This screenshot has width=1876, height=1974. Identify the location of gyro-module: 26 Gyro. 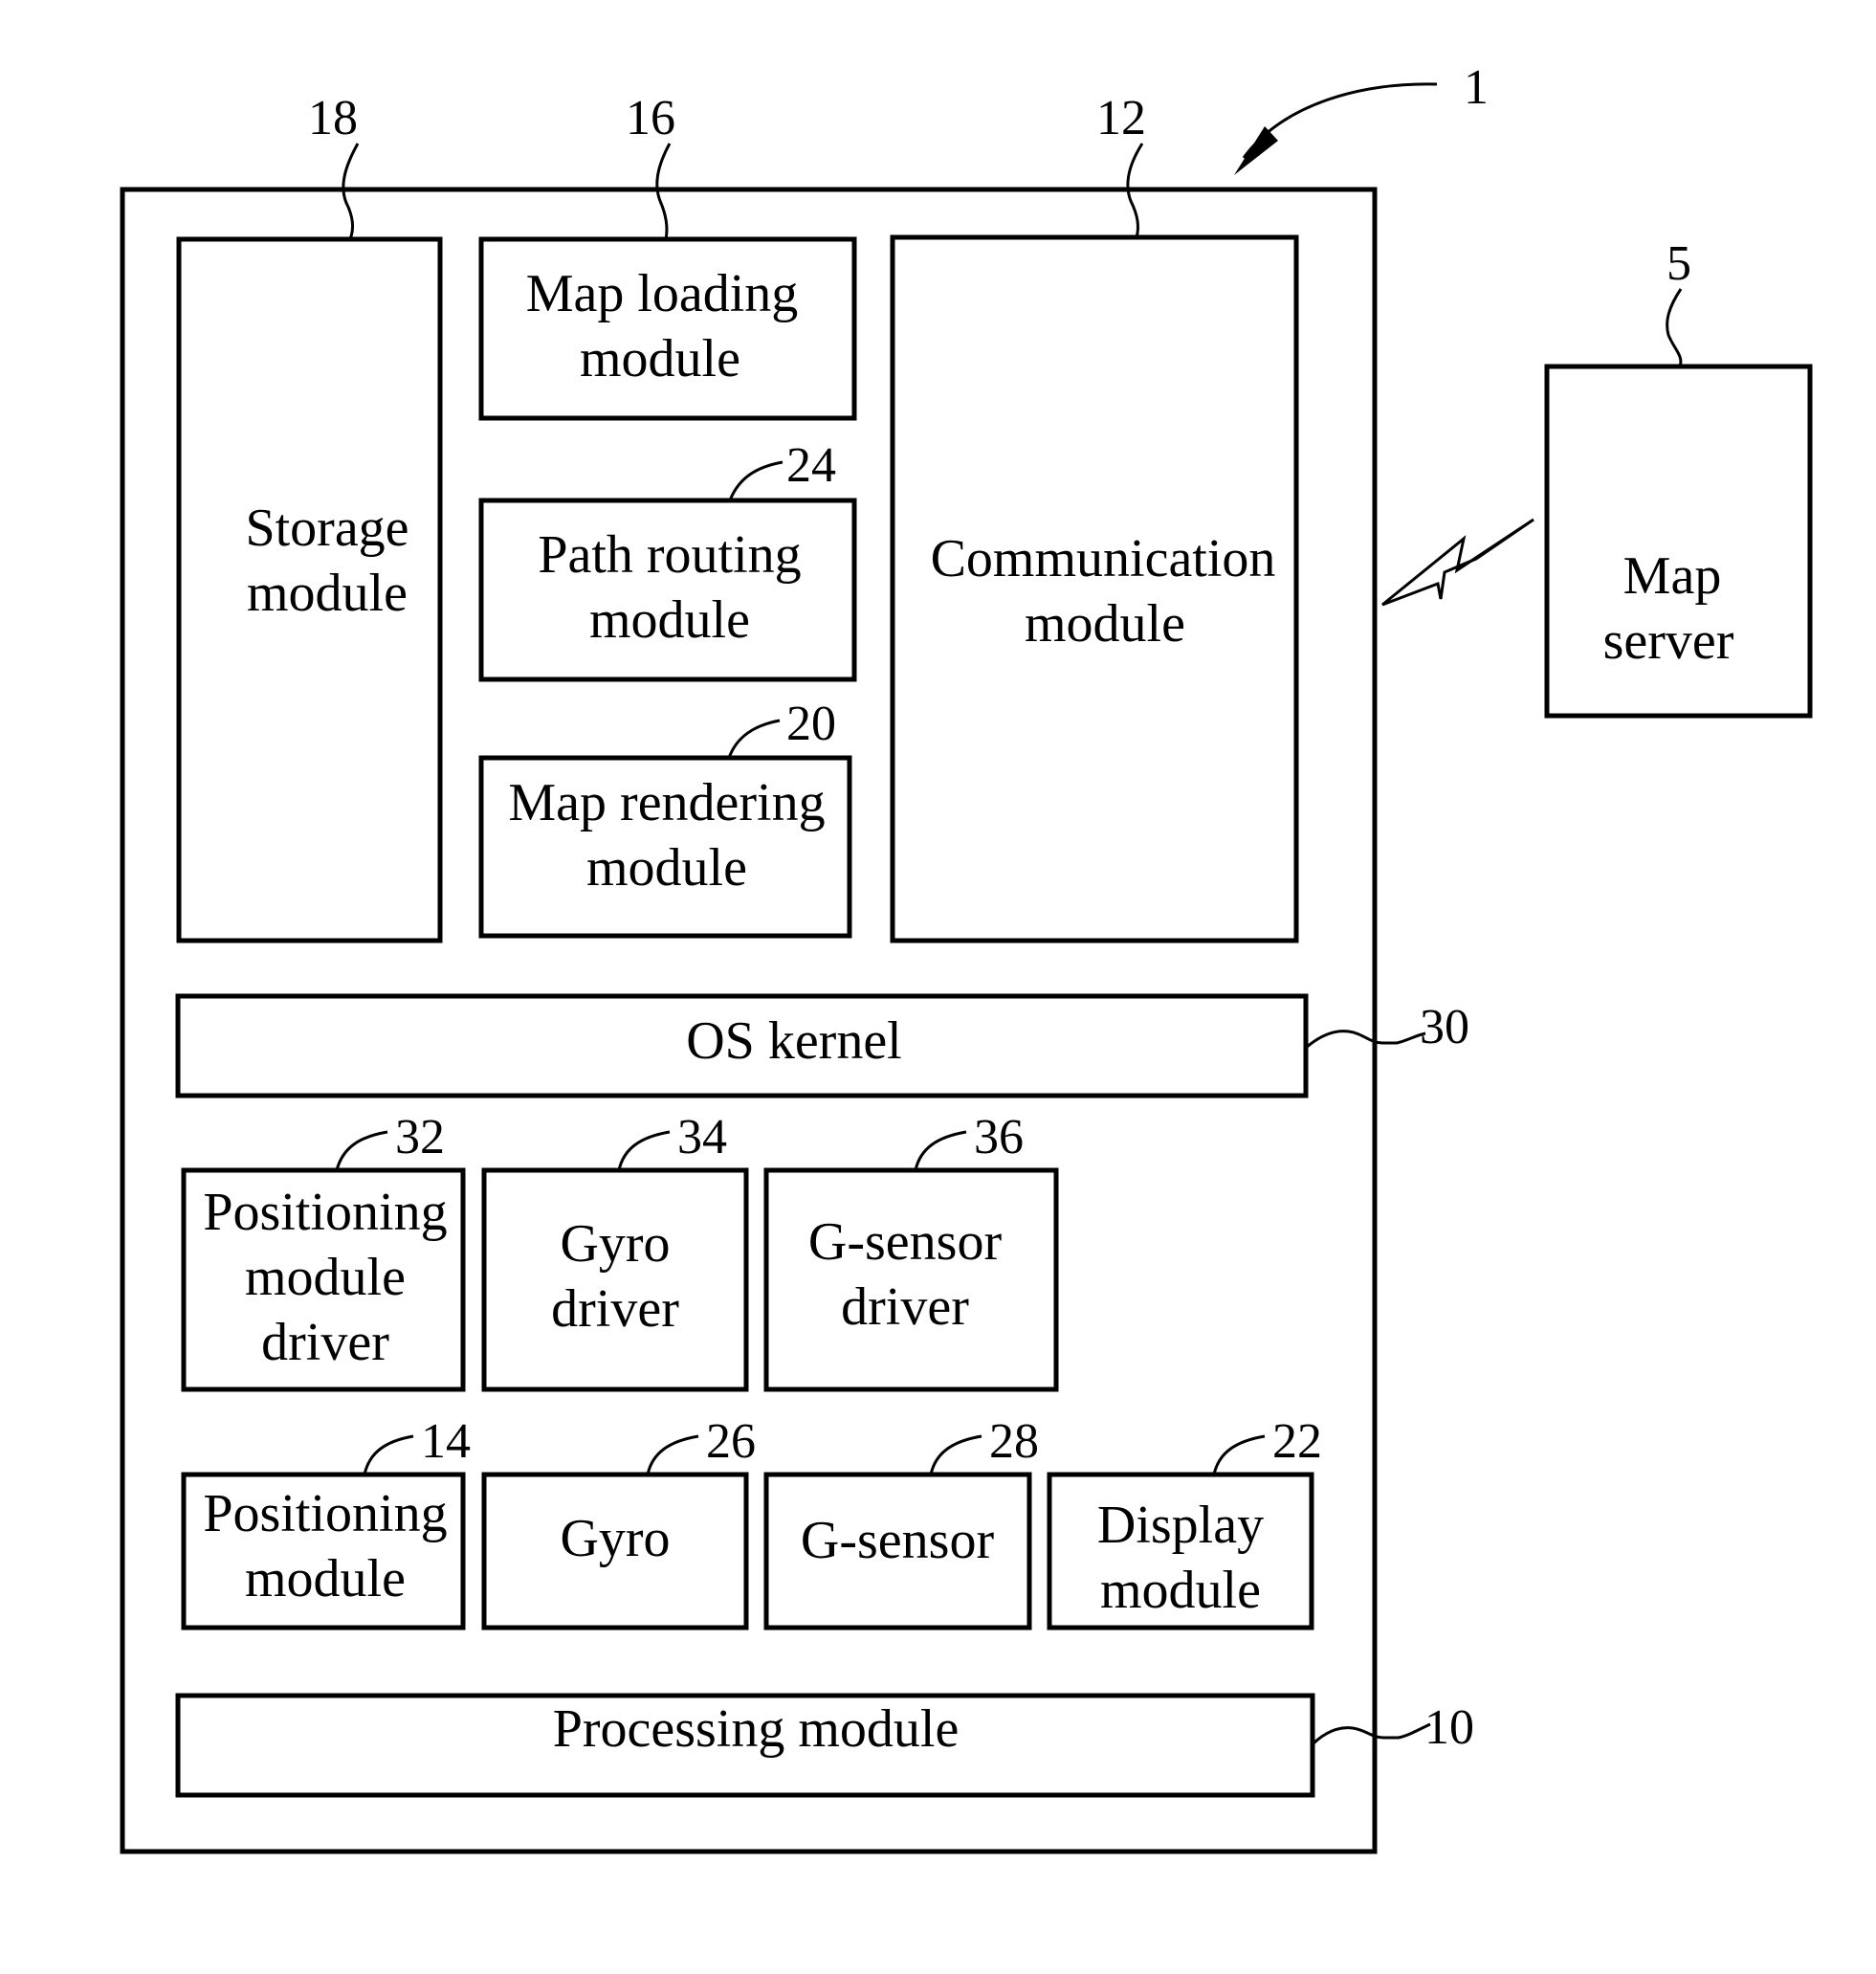
(618, 1522).